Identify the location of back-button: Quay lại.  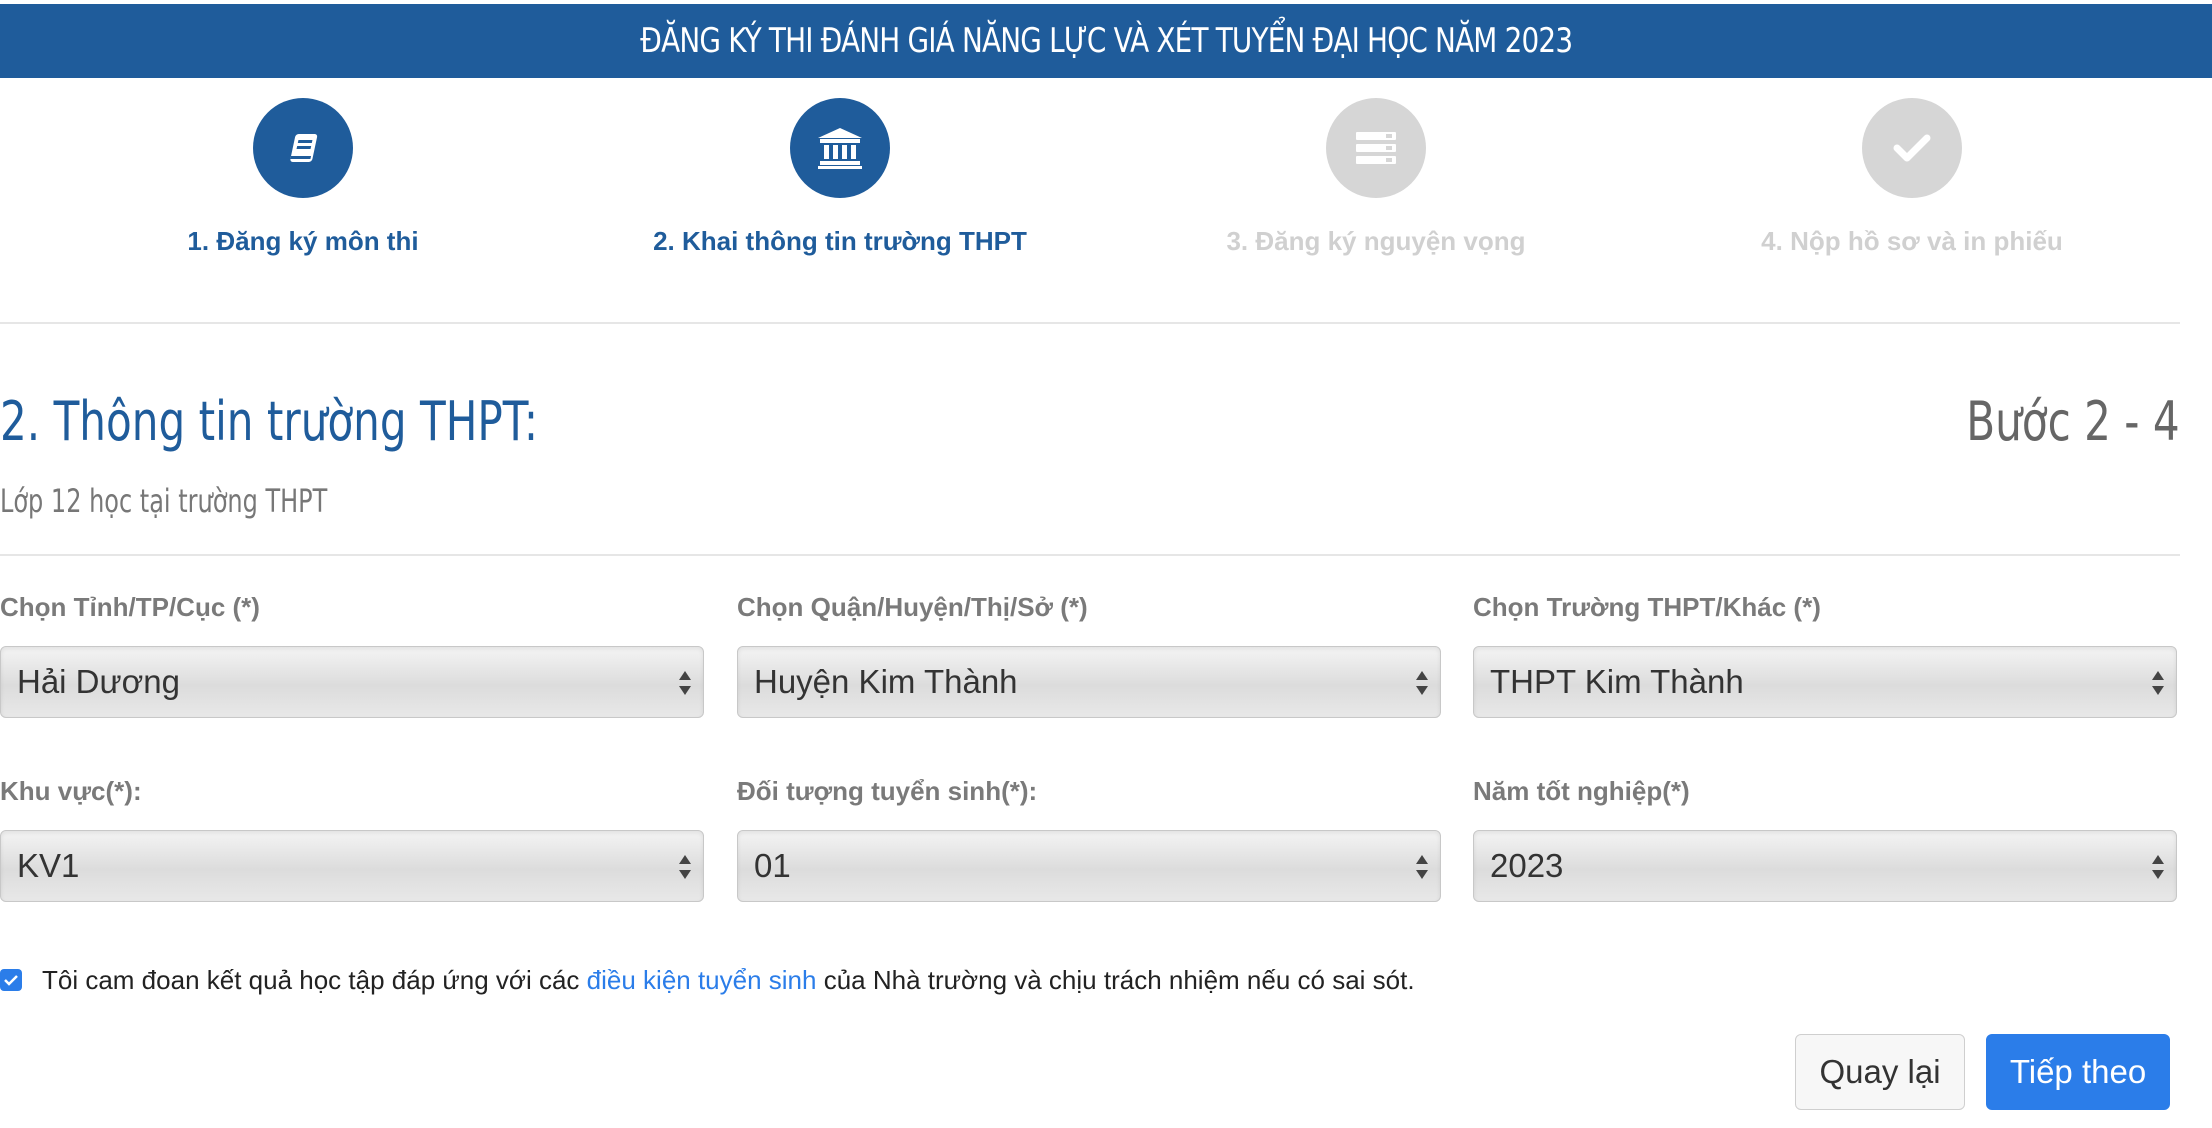
(1880, 1072).